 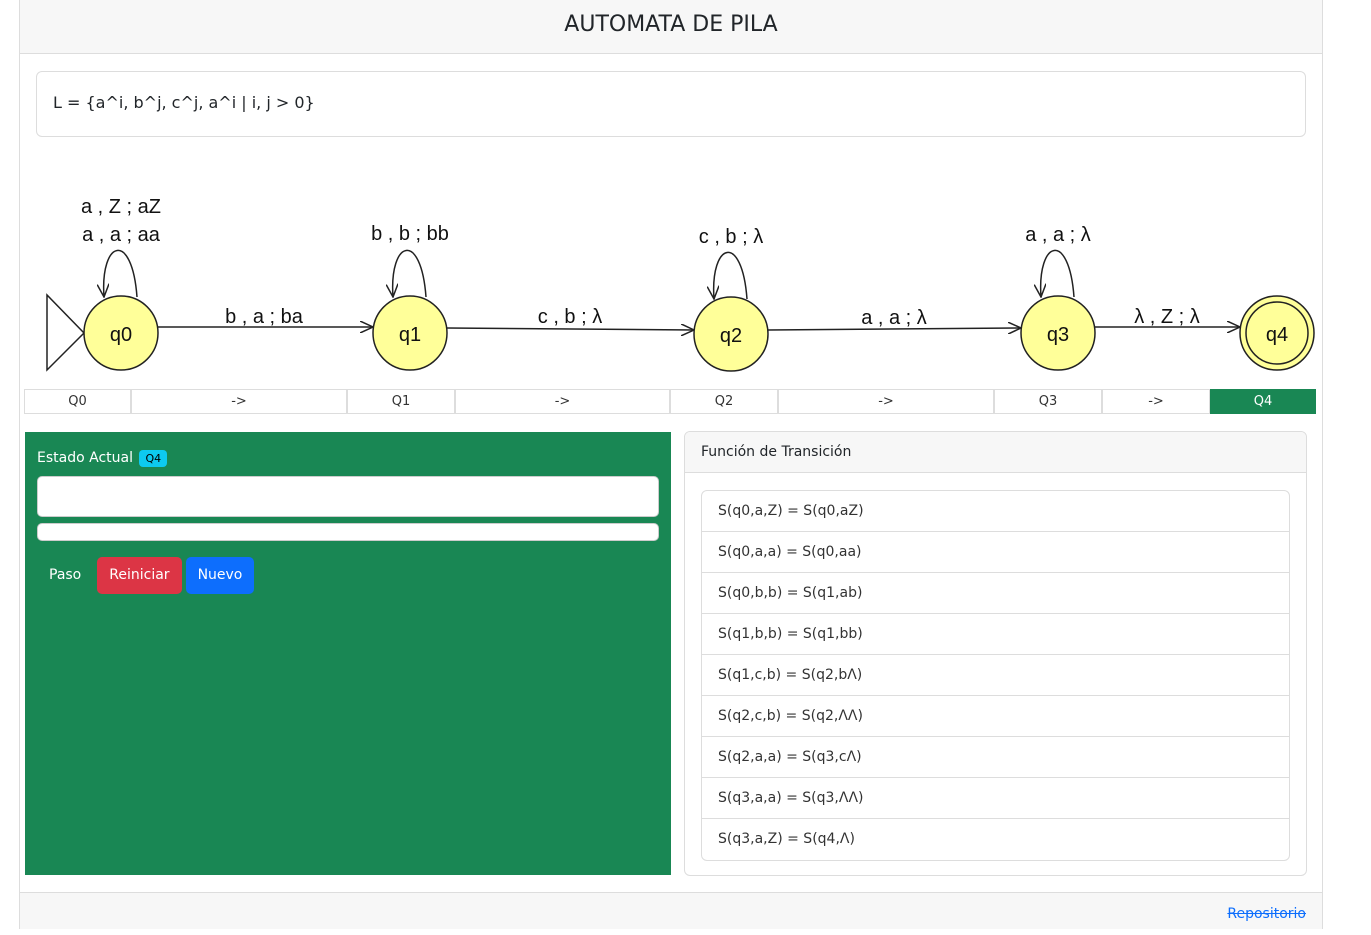 What do you see at coordinates (348, 532) in the screenshot?
I see `progress-bar` at bounding box center [348, 532].